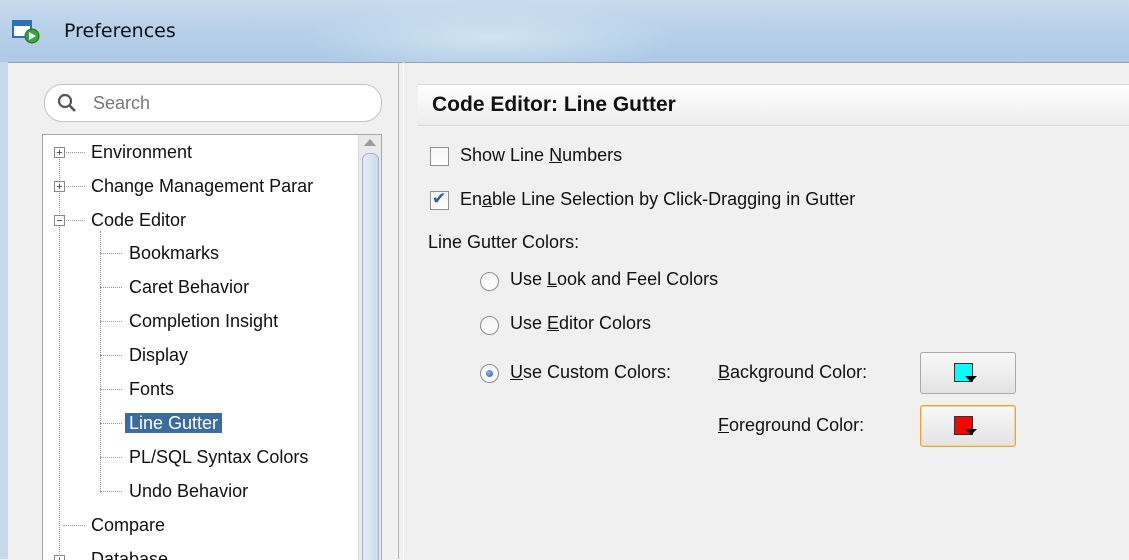 The height and width of the screenshot is (560, 1129). What do you see at coordinates (223, 103) in the screenshot?
I see `search-input` at bounding box center [223, 103].